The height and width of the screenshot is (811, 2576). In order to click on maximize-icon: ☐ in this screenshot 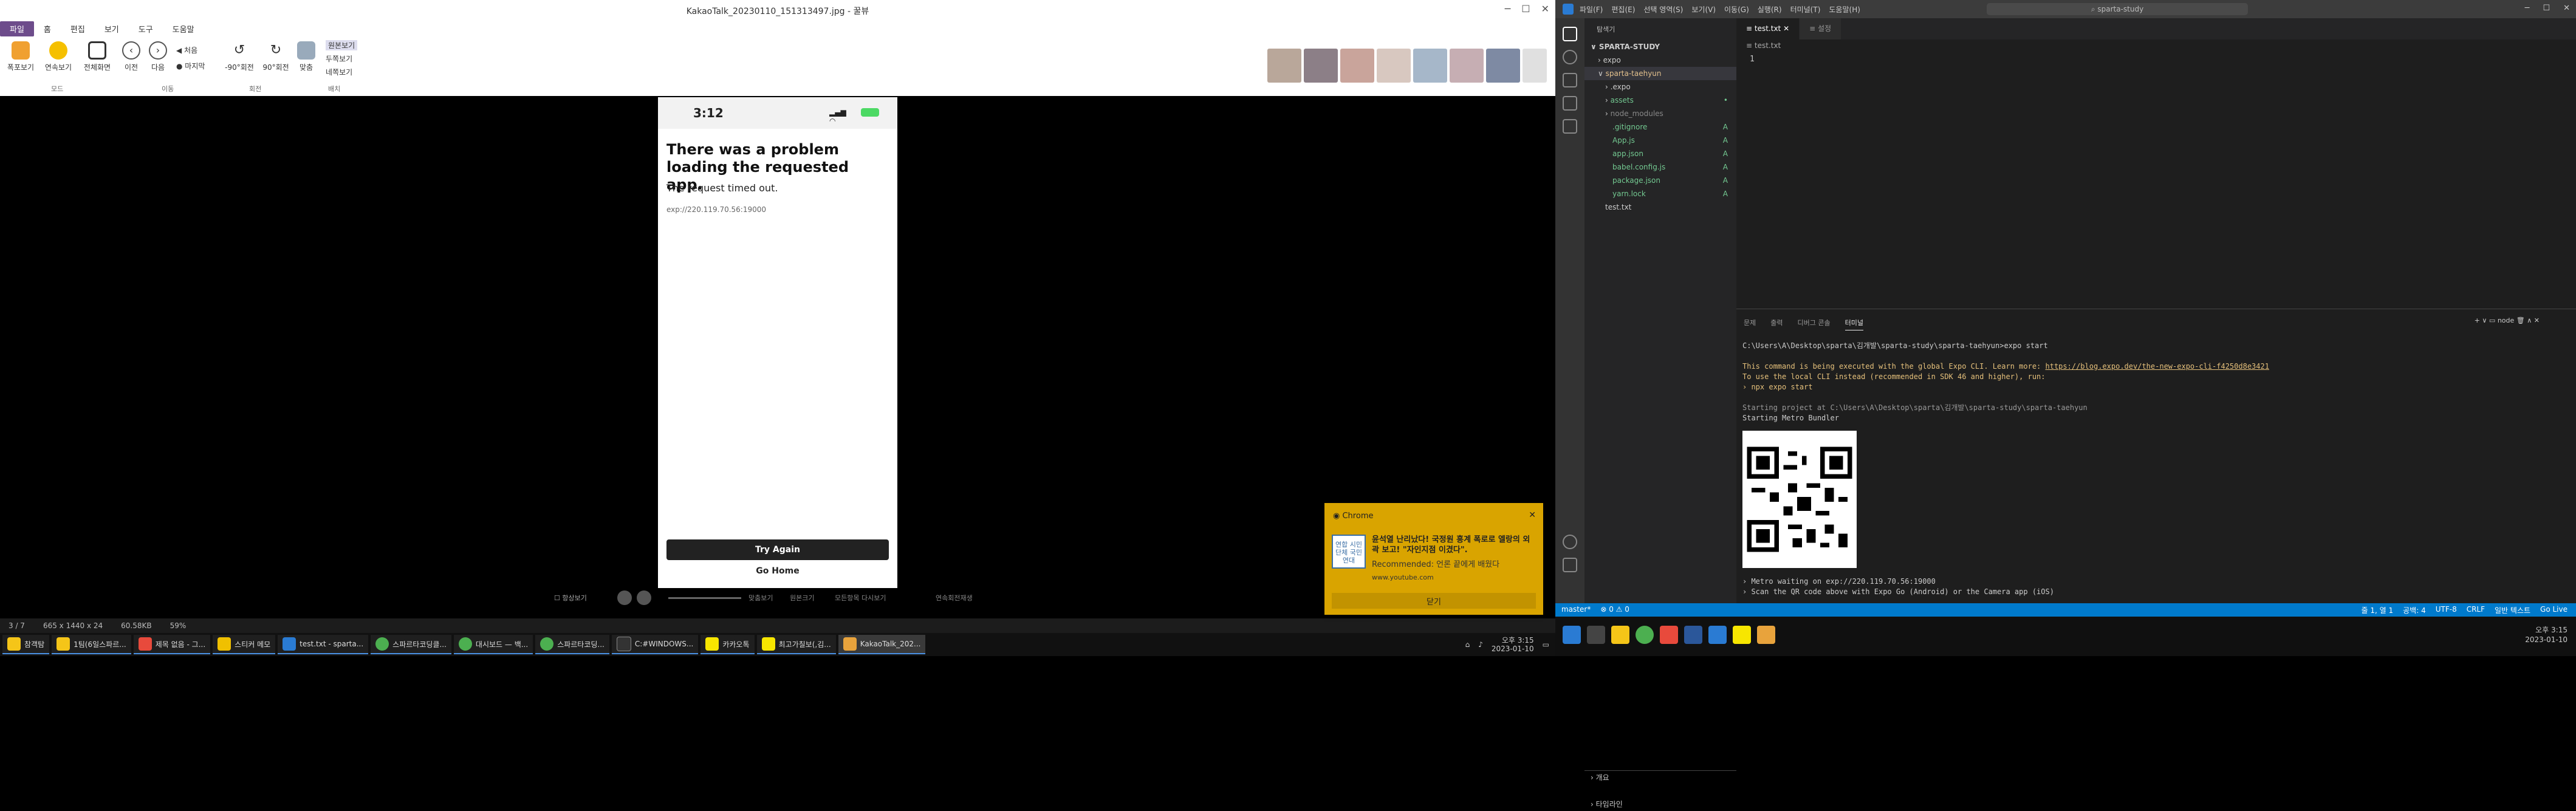, I will do `click(1525, 9)`.